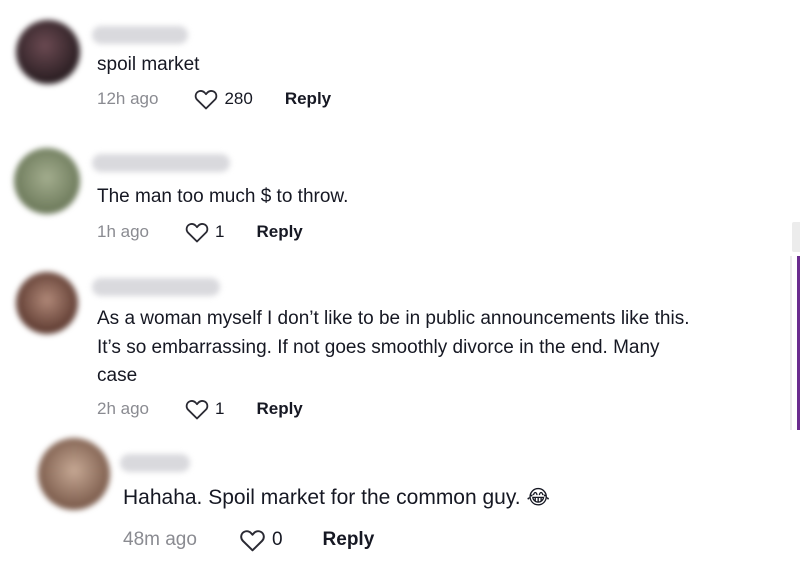 The height and width of the screenshot is (567, 800). Describe the element at coordinates (277, 539) in the screenshot. I see `like-count: 0` at that location.